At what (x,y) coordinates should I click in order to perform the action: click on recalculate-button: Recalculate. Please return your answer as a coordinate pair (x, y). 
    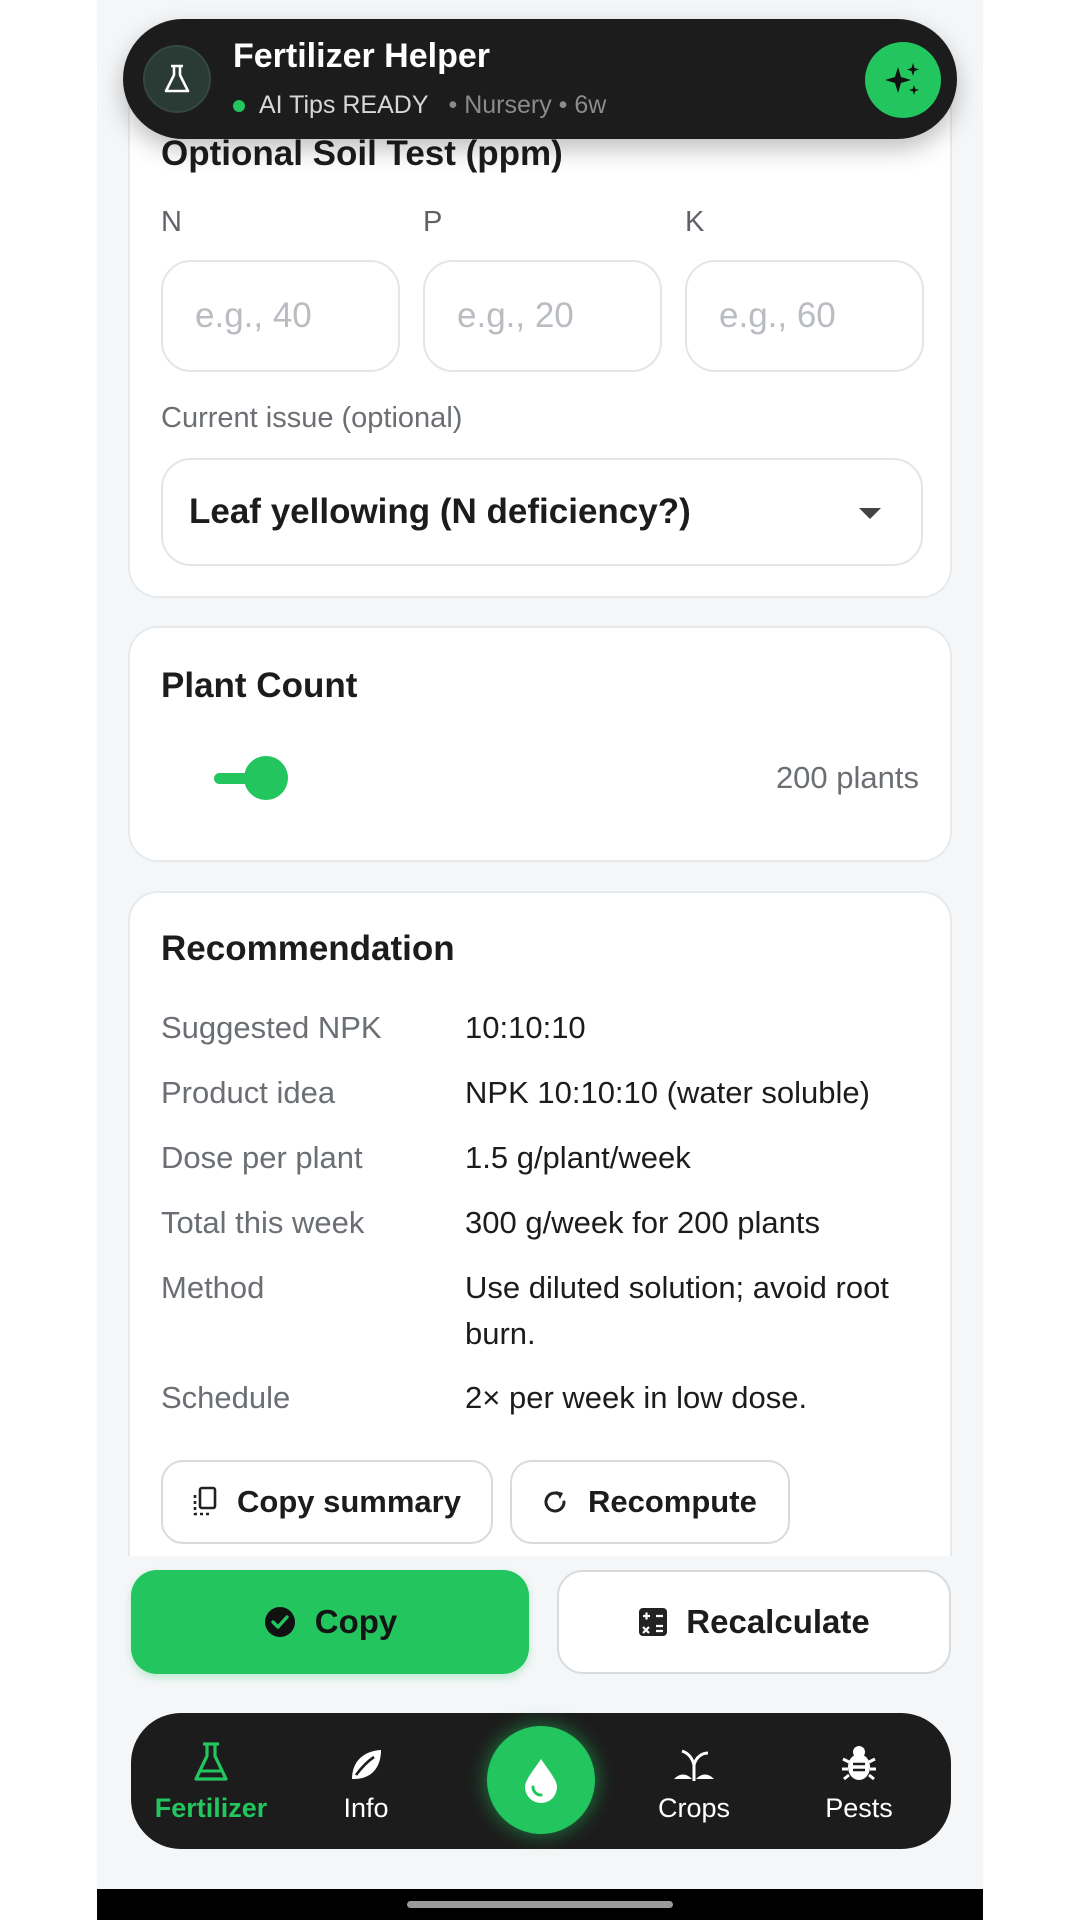
    Looking at the image, I should click on (754, 1622).